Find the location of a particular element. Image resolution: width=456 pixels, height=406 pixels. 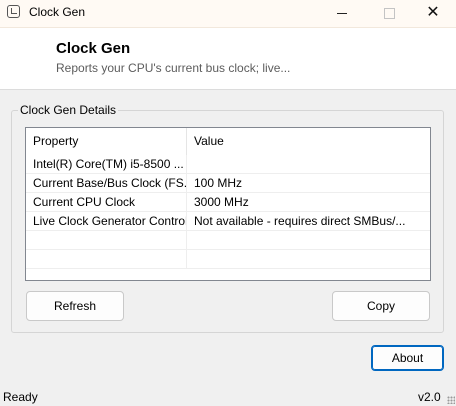

window-title: Clock Gen is located at coordinates (57, 12).